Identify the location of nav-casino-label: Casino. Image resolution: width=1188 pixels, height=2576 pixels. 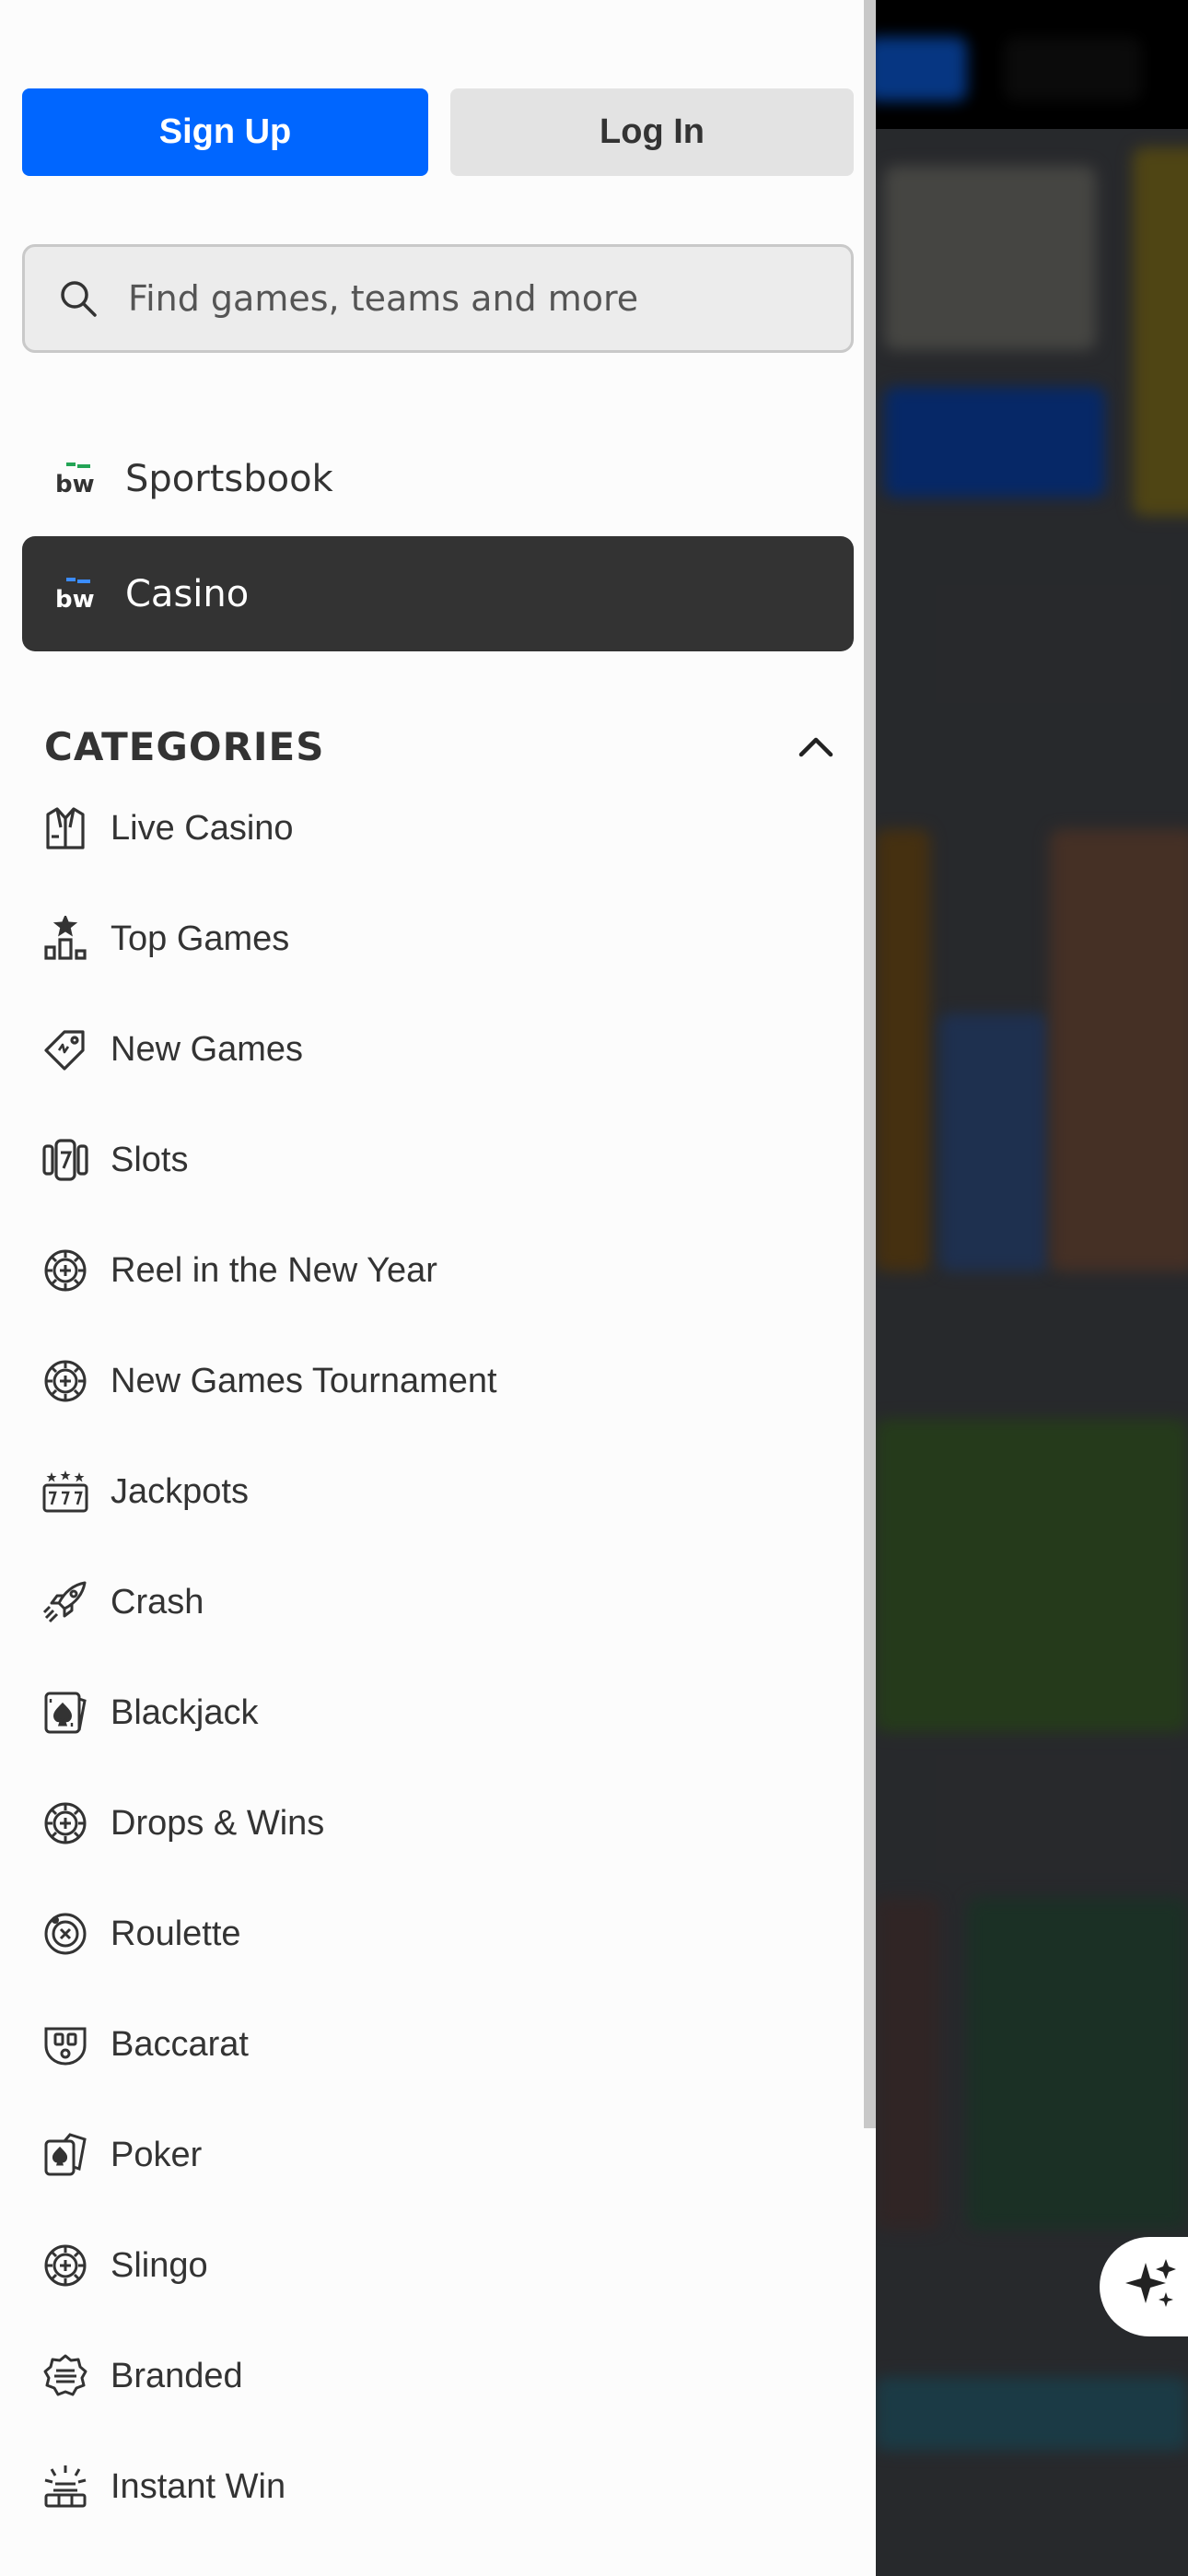
(187, 593).